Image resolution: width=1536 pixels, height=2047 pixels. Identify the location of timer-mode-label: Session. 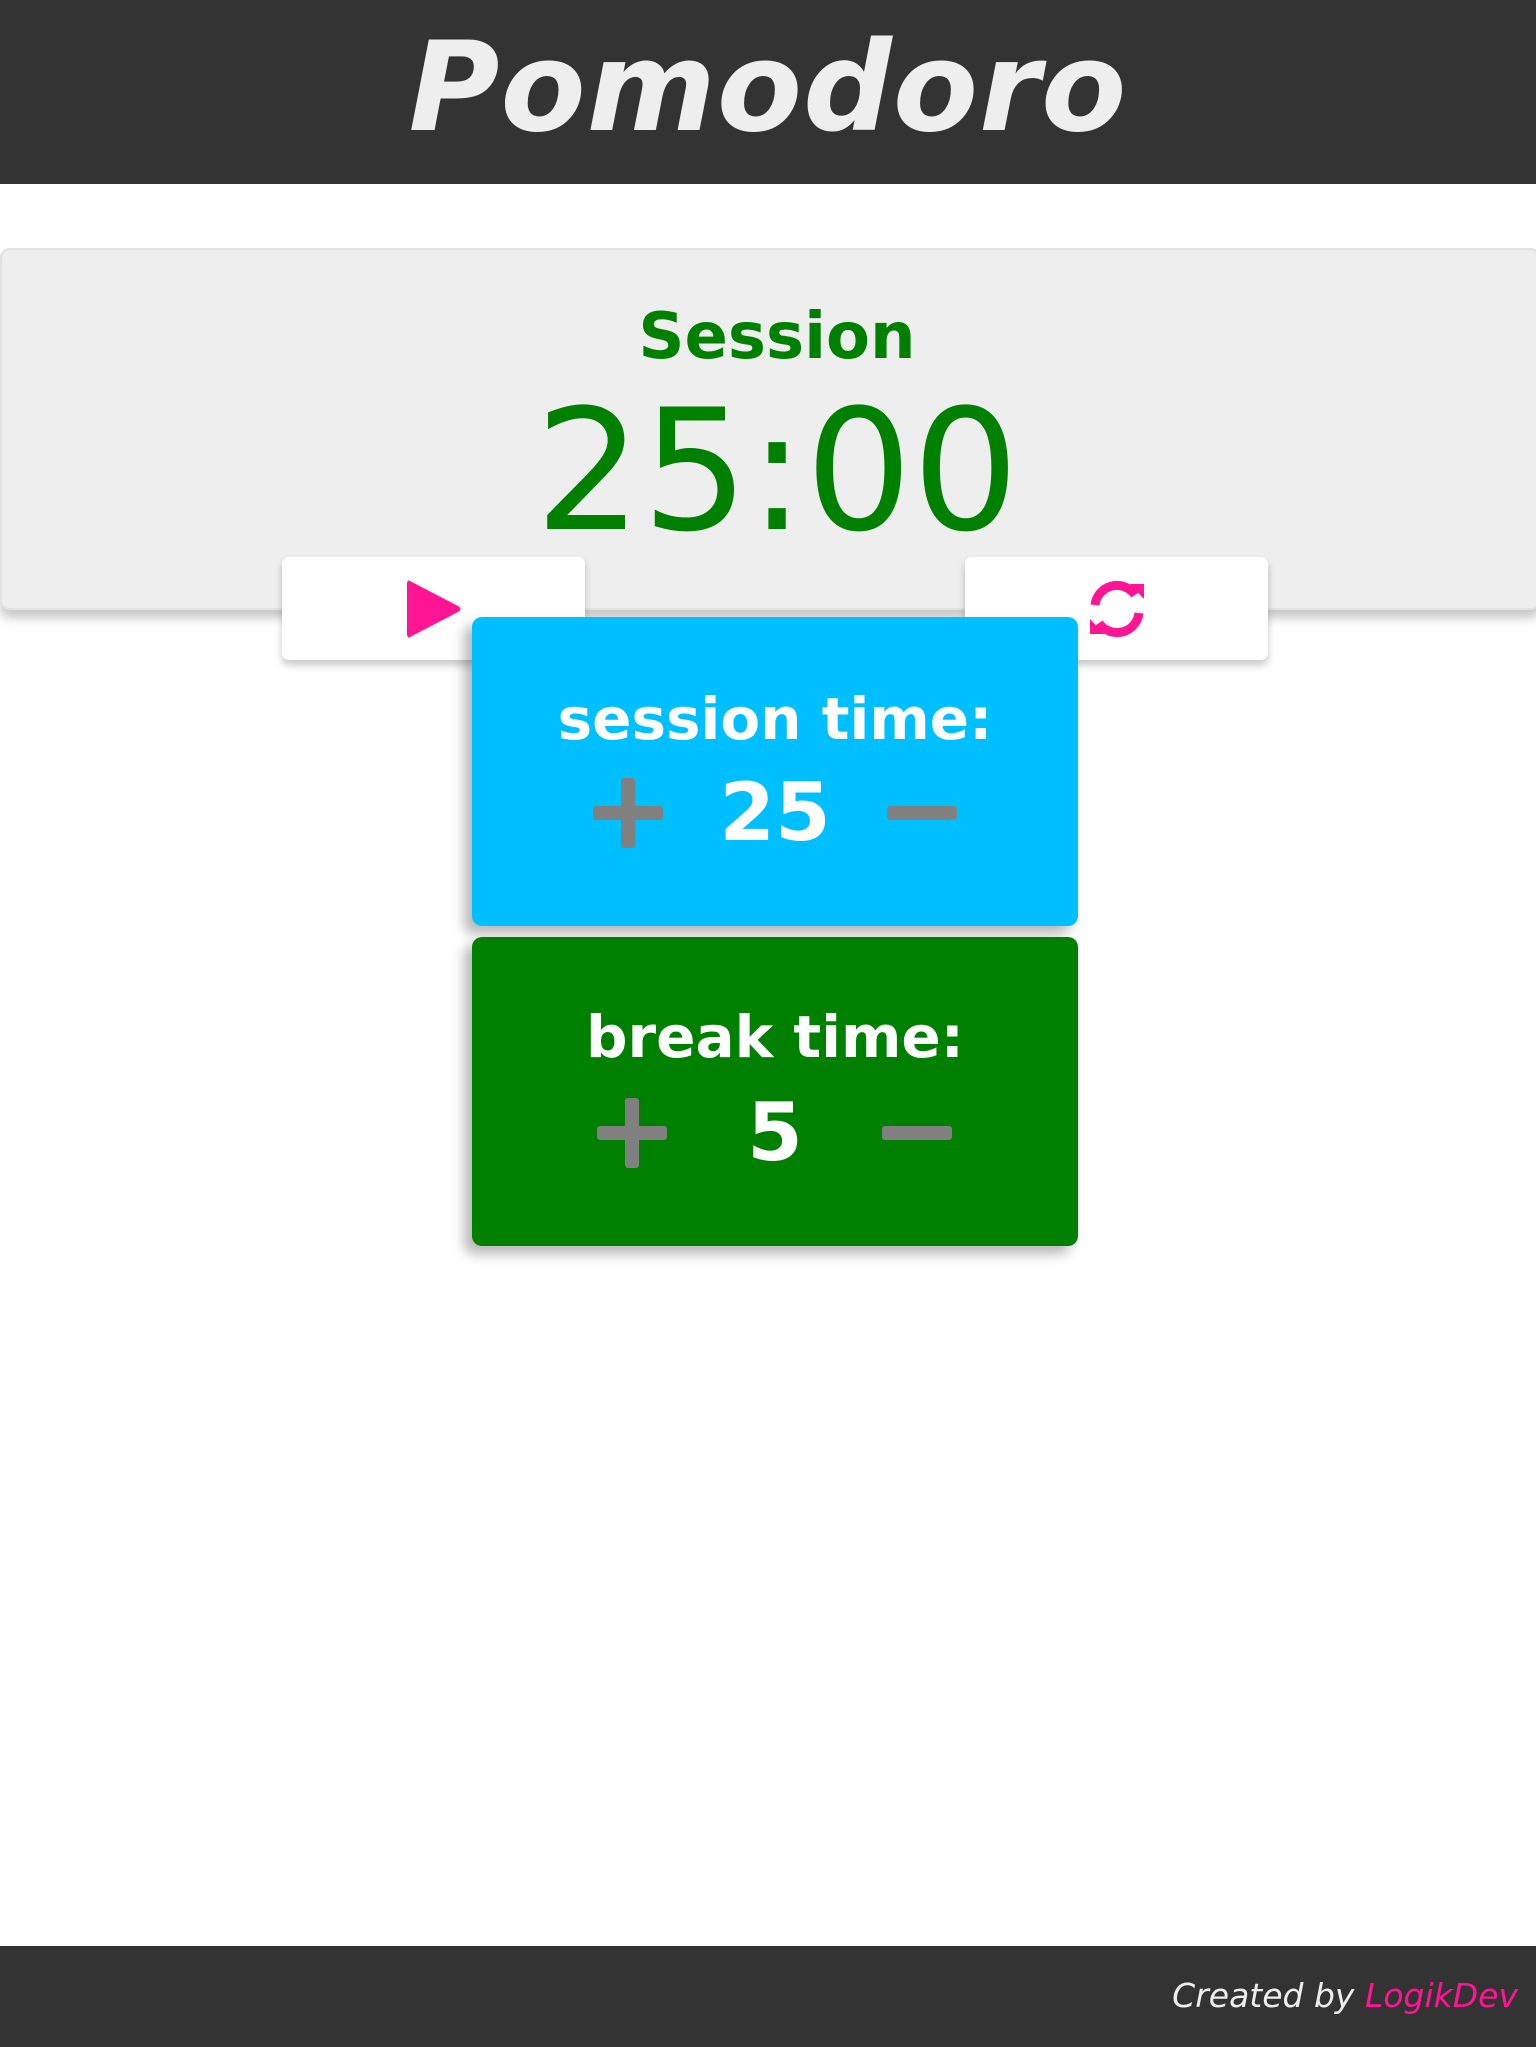
(777, 337).